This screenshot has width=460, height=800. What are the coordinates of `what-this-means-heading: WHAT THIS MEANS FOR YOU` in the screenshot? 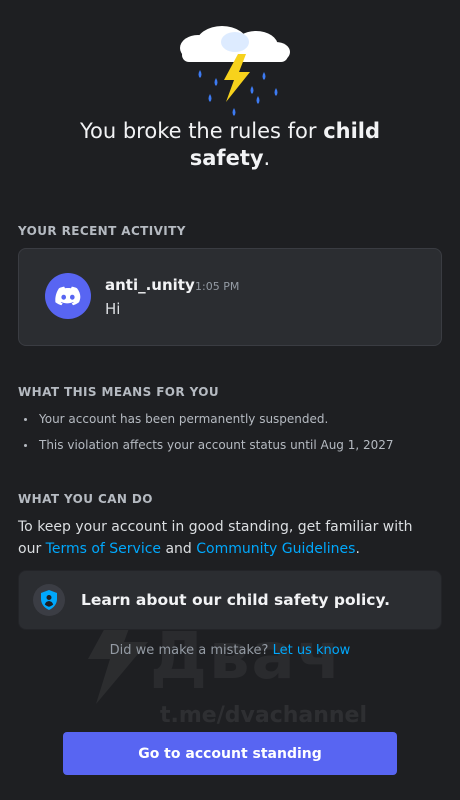 It's located at (119, 392).